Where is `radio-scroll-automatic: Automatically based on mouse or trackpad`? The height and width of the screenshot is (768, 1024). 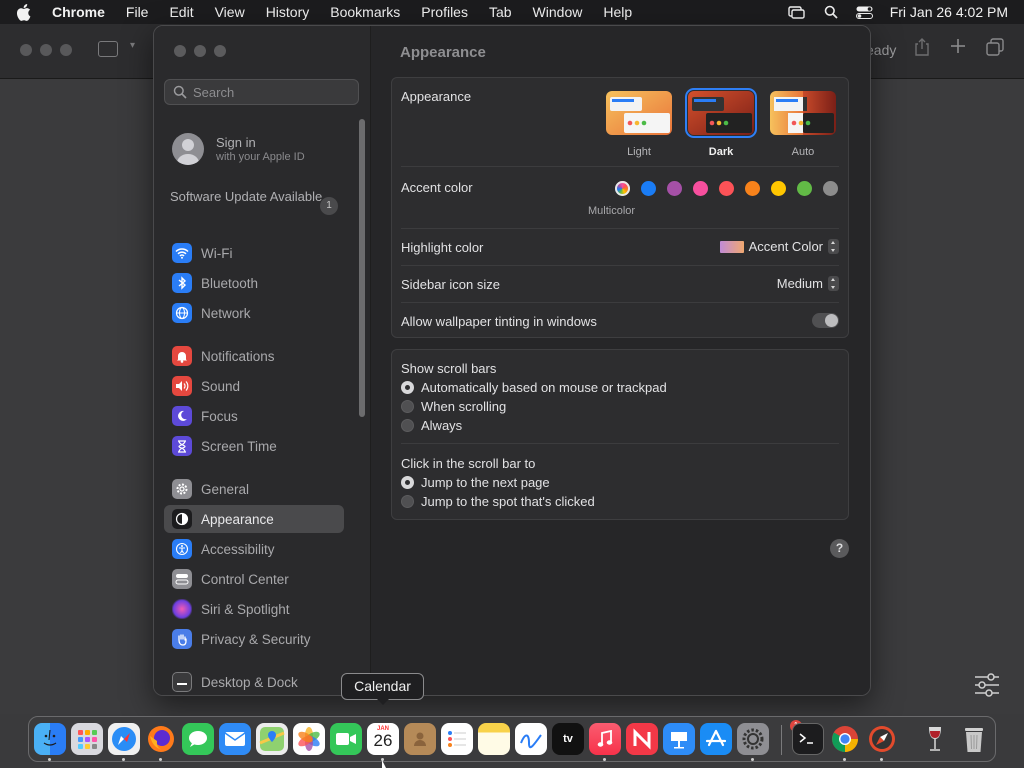
radio-scroll-automatic: Automatically based on mouse or trackpad is located at coordinates (534, 387).